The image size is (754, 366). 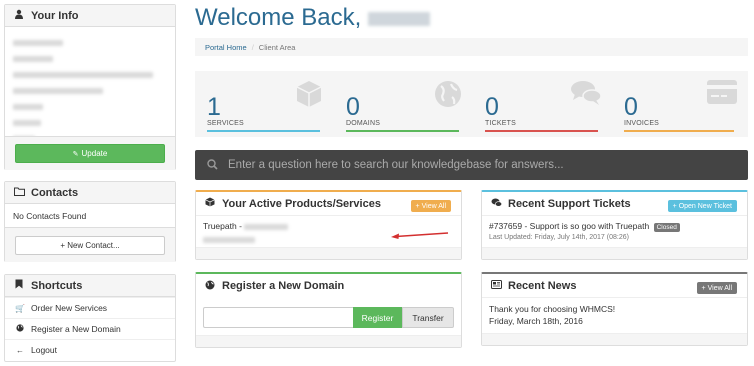 I want to click on stat-tickets: 0 TICKETS, so click(x=542, y=104).